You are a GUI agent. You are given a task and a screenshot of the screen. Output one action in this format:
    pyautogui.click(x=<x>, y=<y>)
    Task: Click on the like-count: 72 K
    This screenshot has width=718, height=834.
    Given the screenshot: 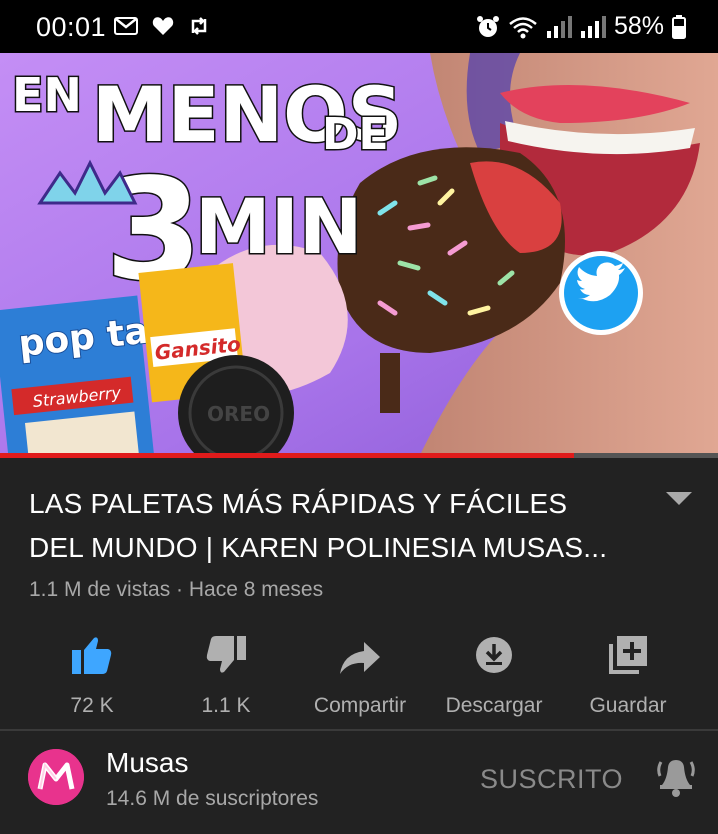 What is the action you would take?
    pyautogui.click(x=92, y=705)
    